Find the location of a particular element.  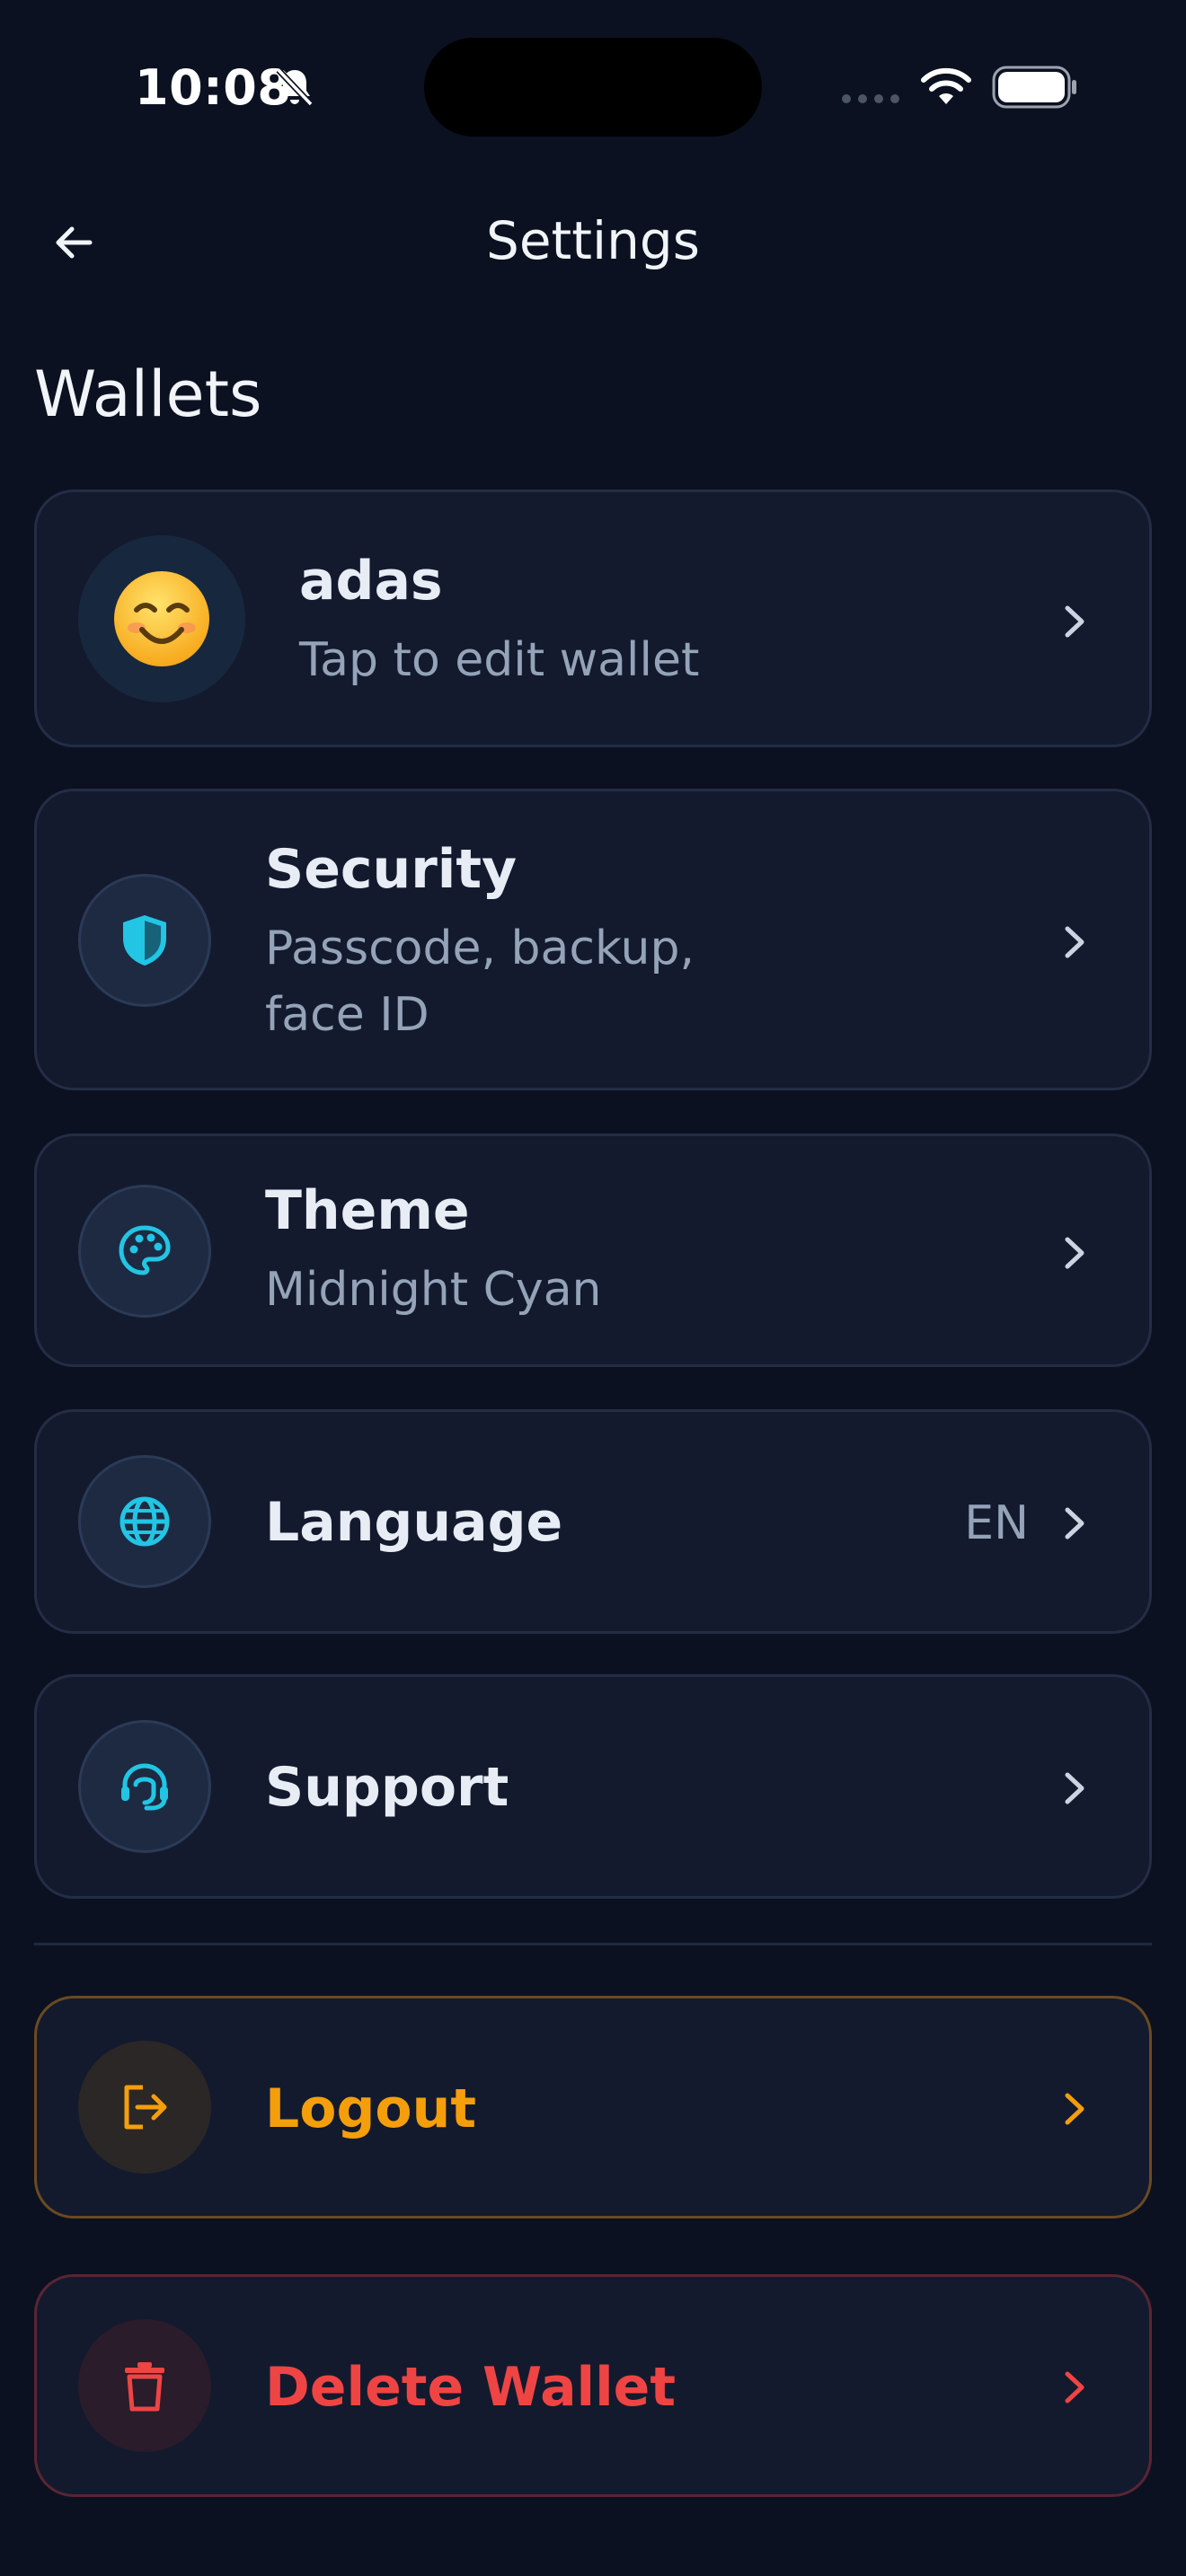

dynamic-island is located at coordinates (593, 87).